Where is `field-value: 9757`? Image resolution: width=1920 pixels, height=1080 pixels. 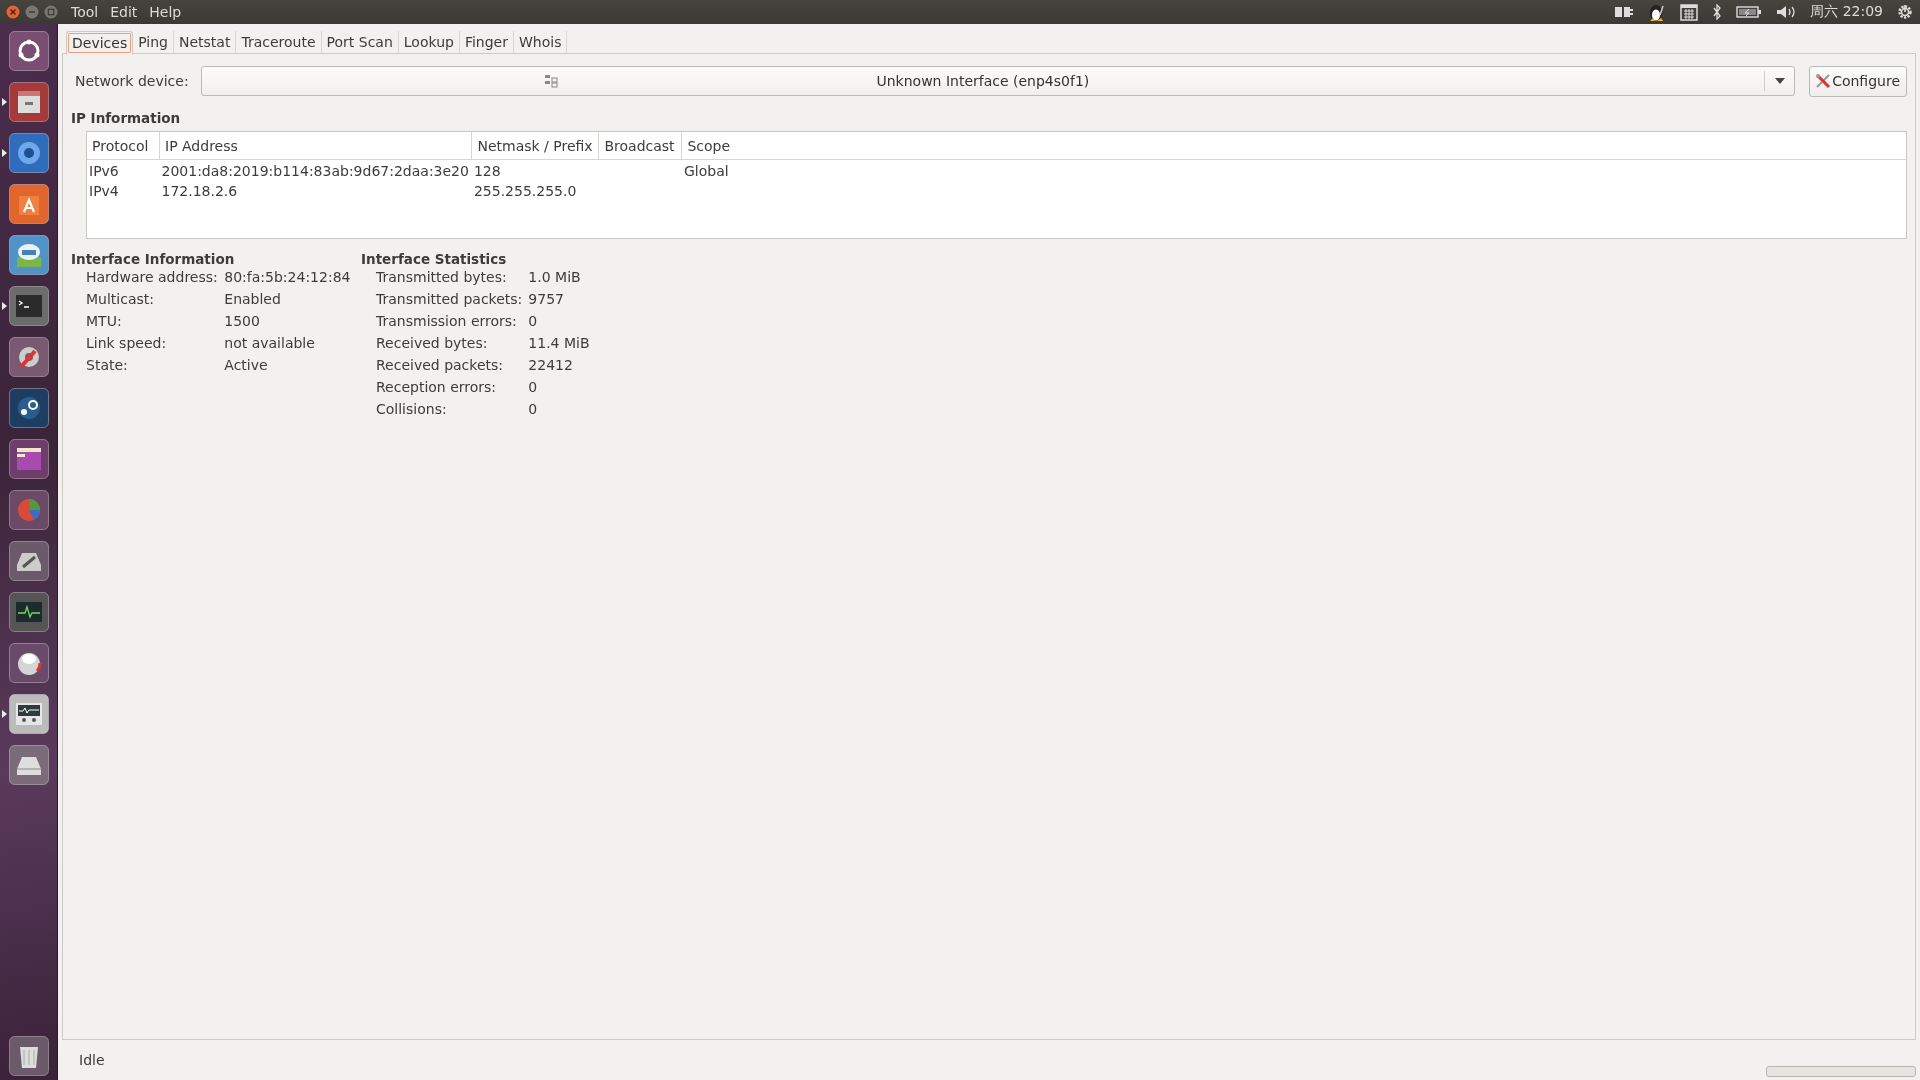
field-value: 9757 is located at coordinates (546, 299).